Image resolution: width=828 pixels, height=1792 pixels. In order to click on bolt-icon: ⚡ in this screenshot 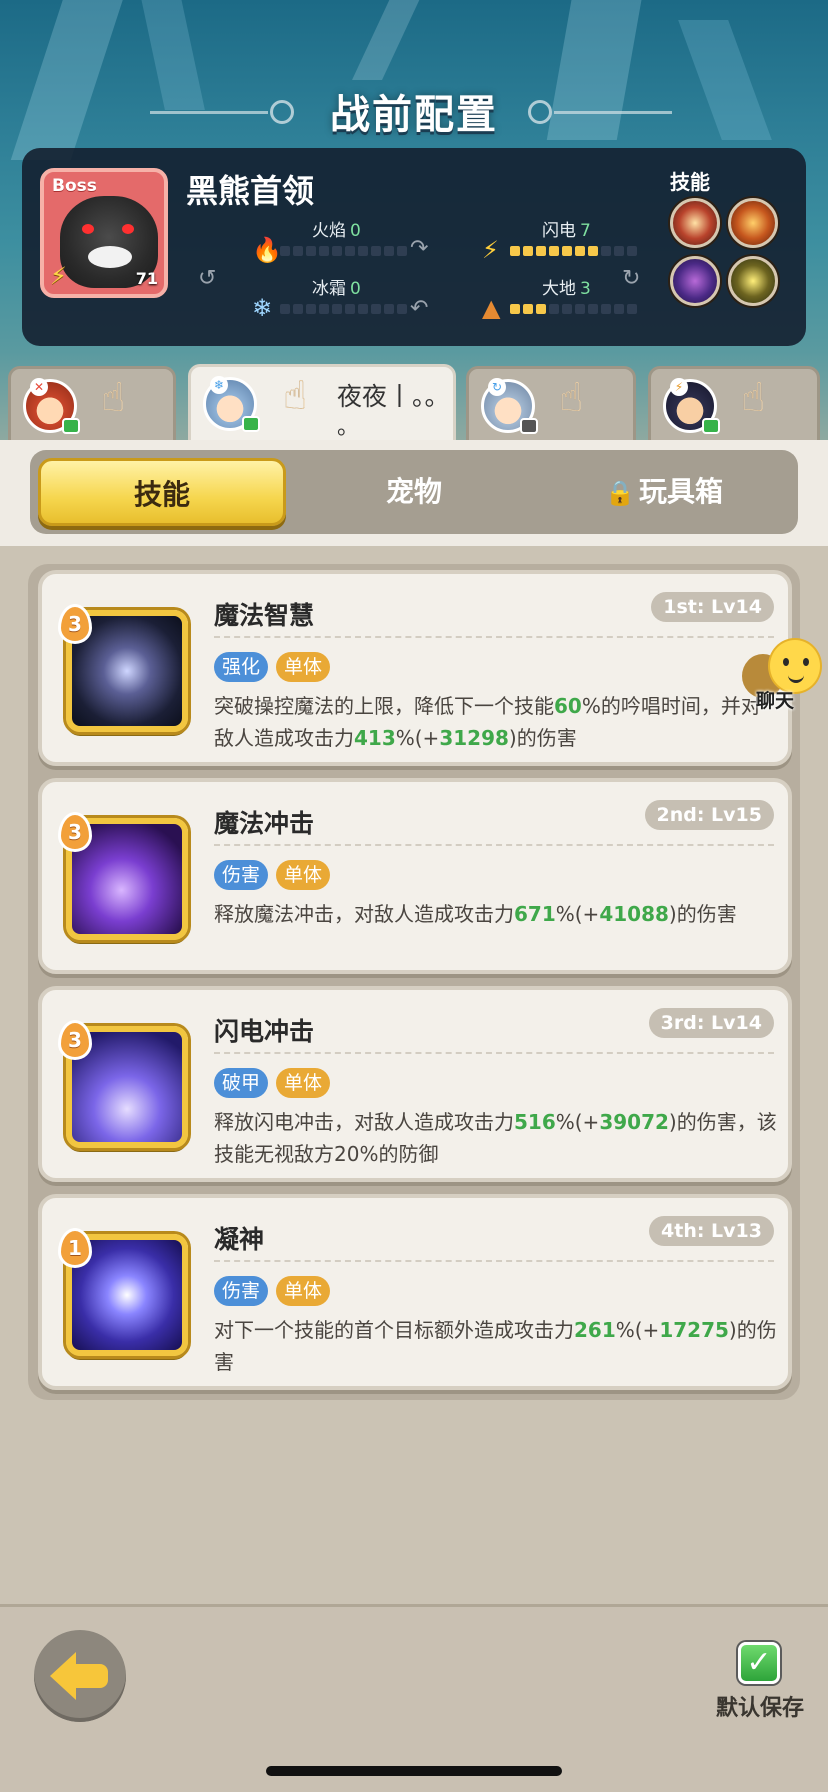, I will do `click(490, 250)`.